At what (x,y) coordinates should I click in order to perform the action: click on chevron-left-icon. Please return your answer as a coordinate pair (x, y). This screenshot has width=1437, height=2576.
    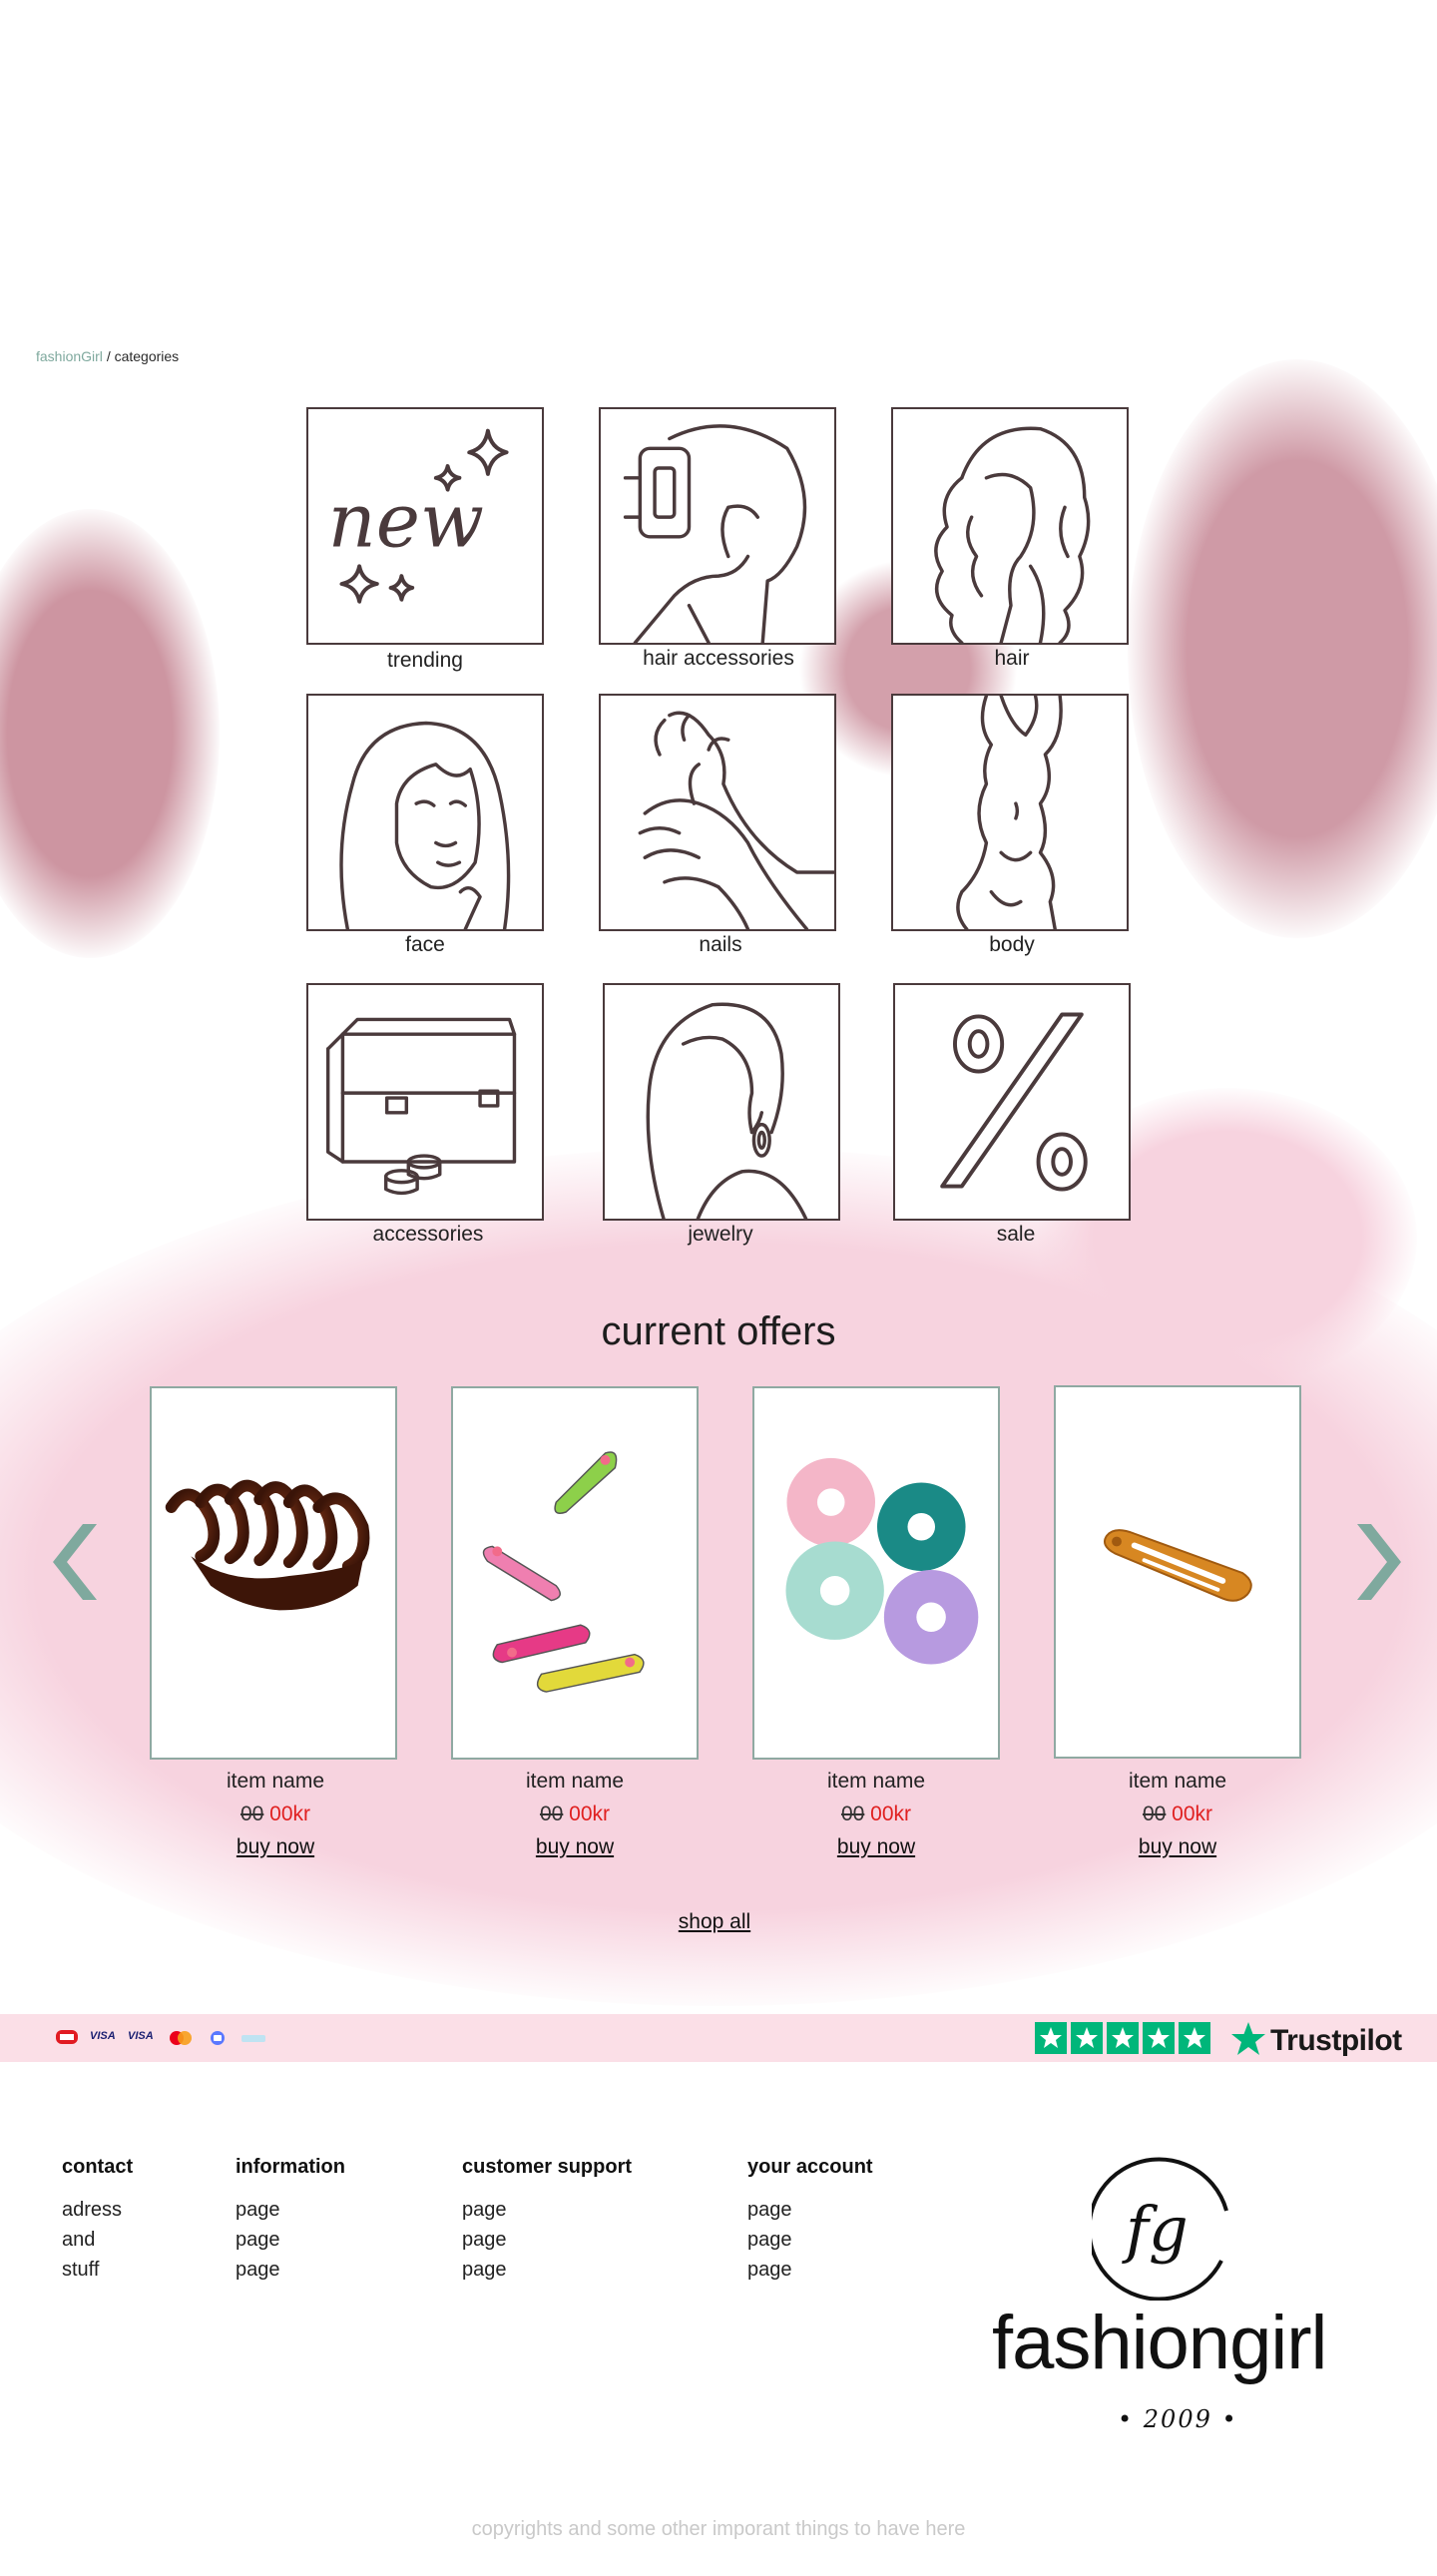
    Looking at the image, I should click on (75, 1562).